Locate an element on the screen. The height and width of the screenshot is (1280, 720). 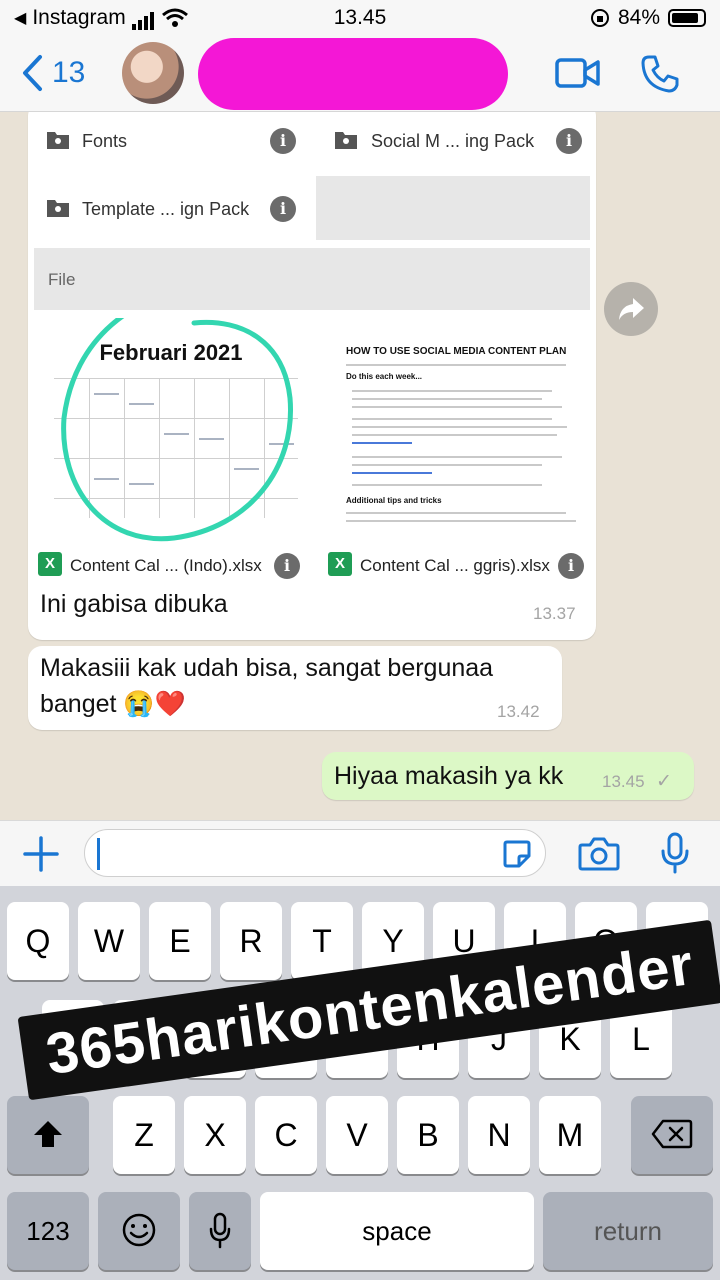
file-section: File is located at coordinates (312, 279).